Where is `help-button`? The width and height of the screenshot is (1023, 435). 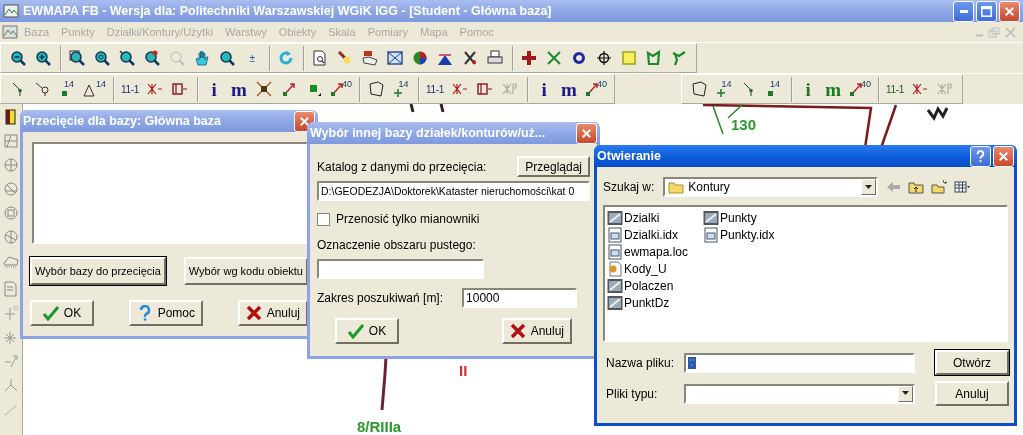
help-button is located at coordinates (980, 156).